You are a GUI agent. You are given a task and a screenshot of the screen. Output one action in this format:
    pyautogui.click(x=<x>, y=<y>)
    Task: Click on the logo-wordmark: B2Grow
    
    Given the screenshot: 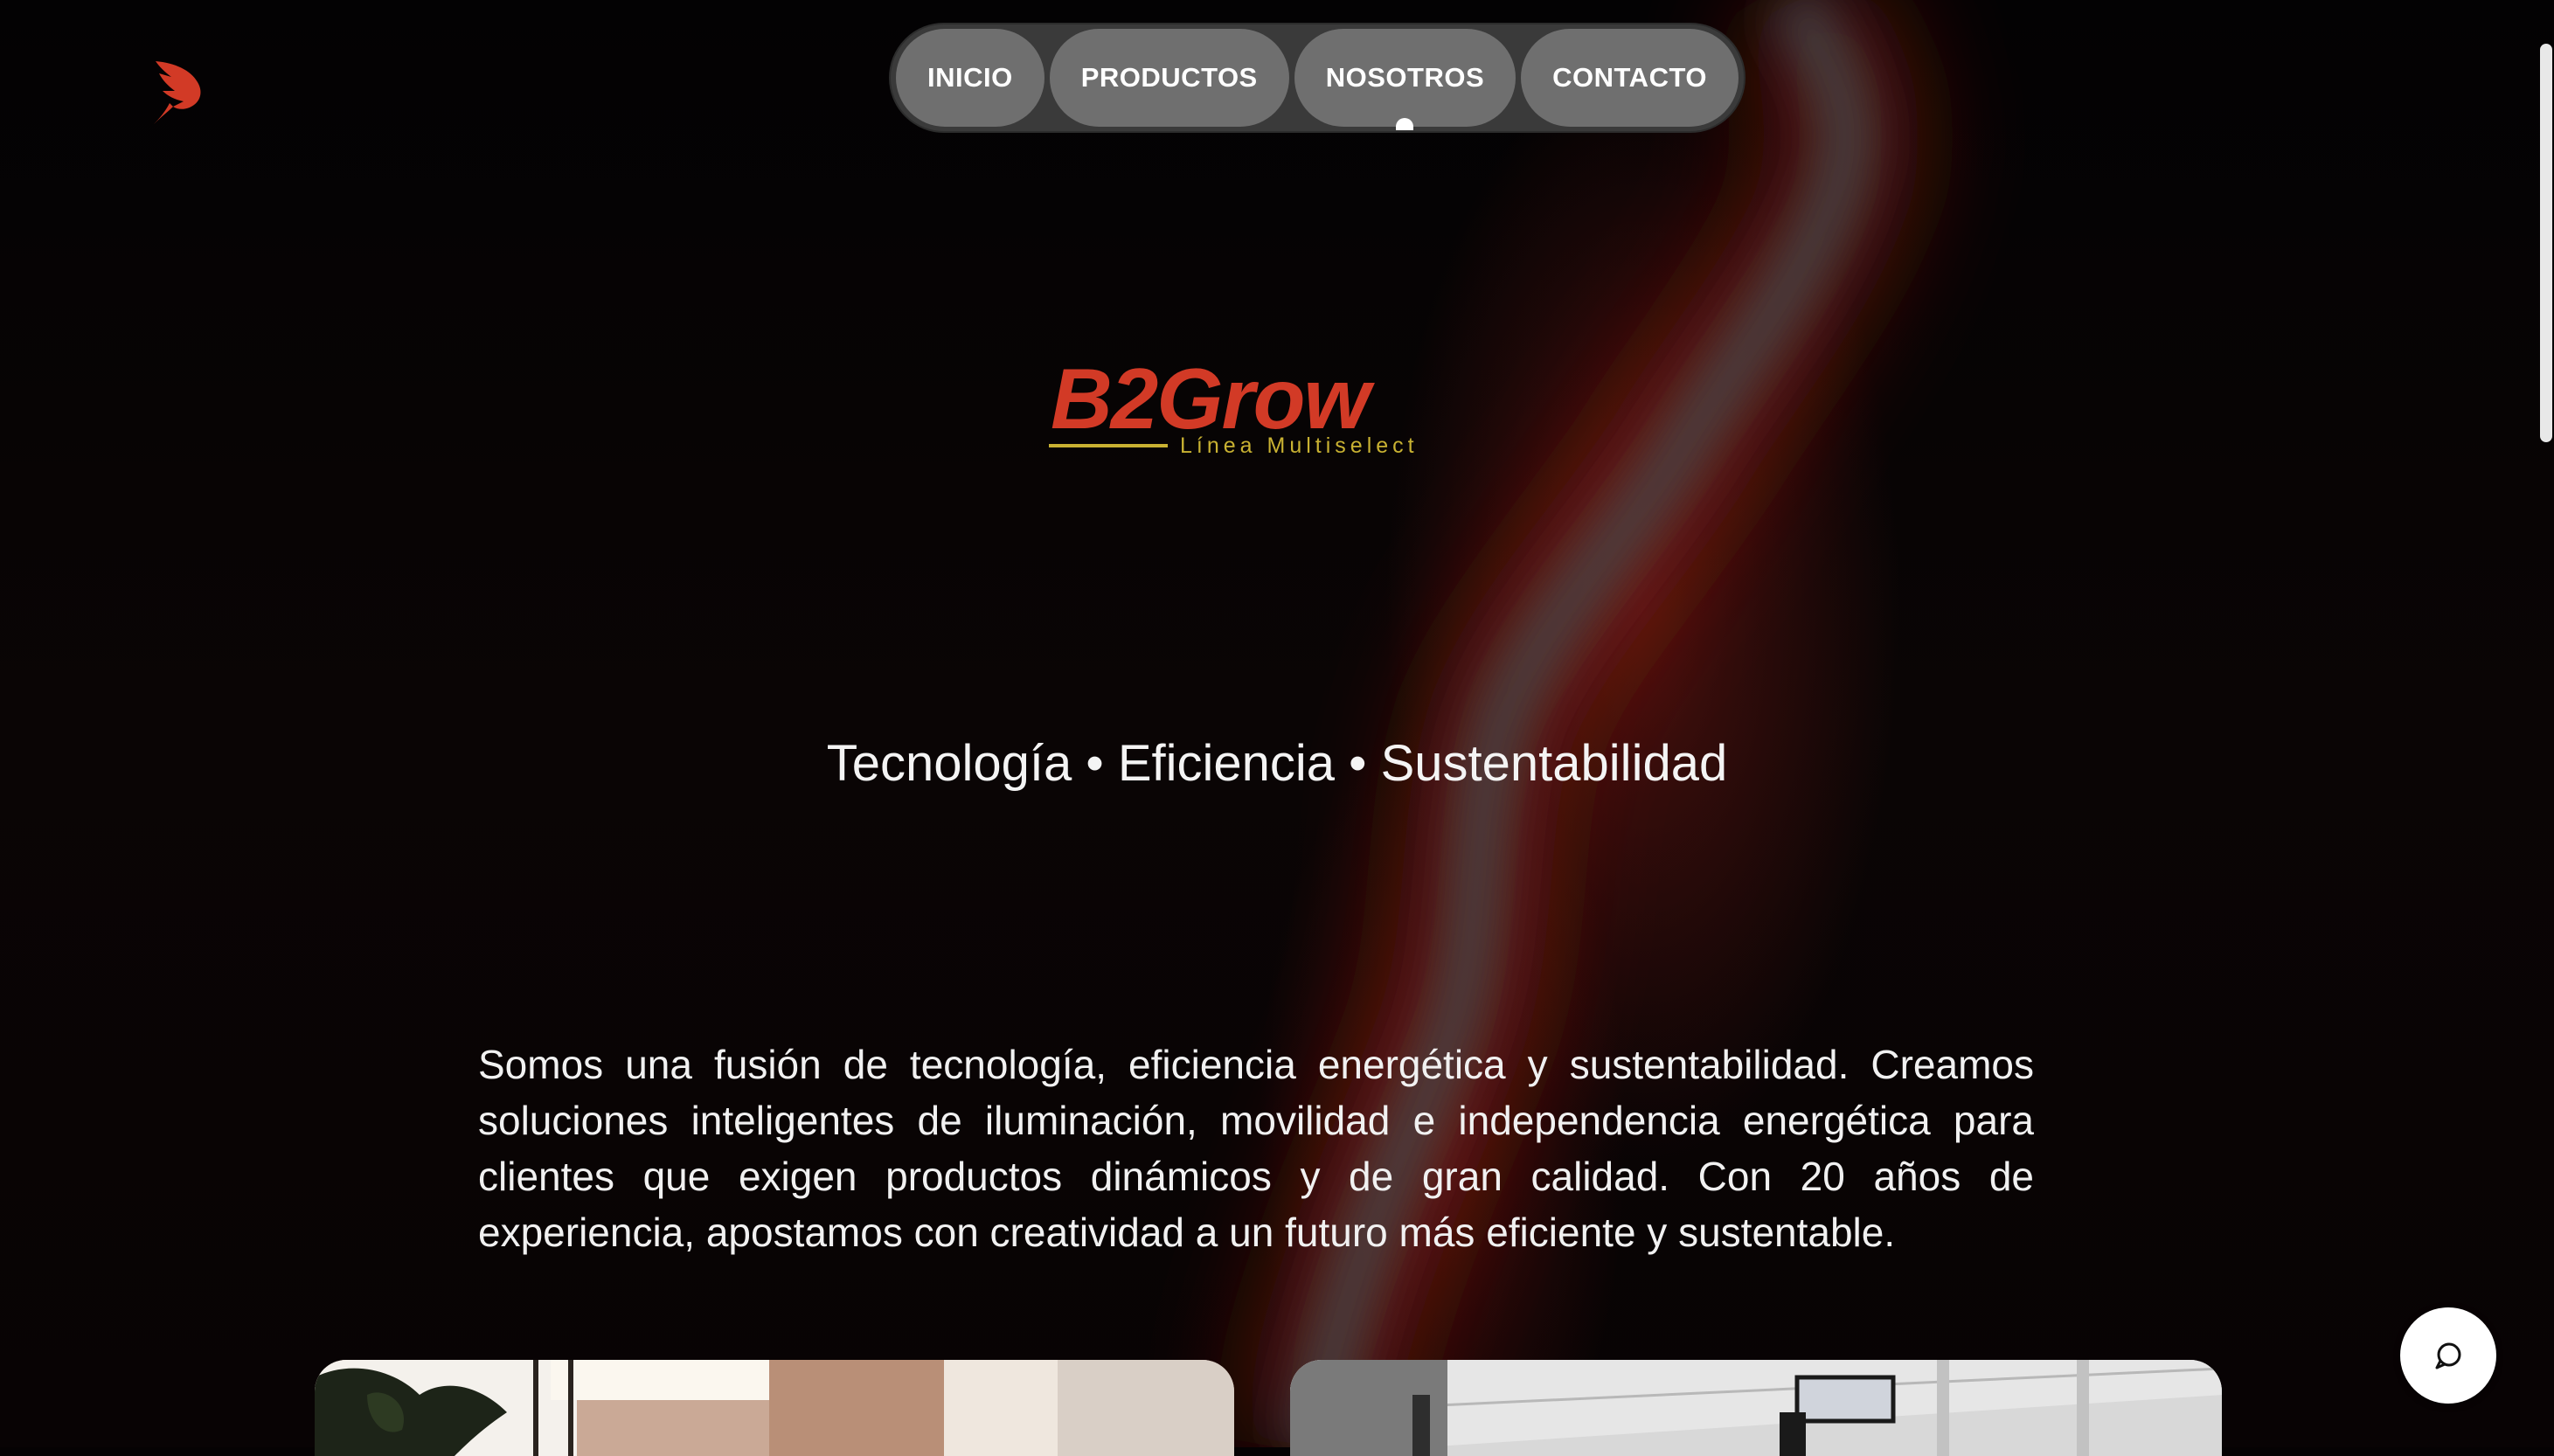 What is the action you would take?
    pyautogui.click(x=1213, y=398)
    